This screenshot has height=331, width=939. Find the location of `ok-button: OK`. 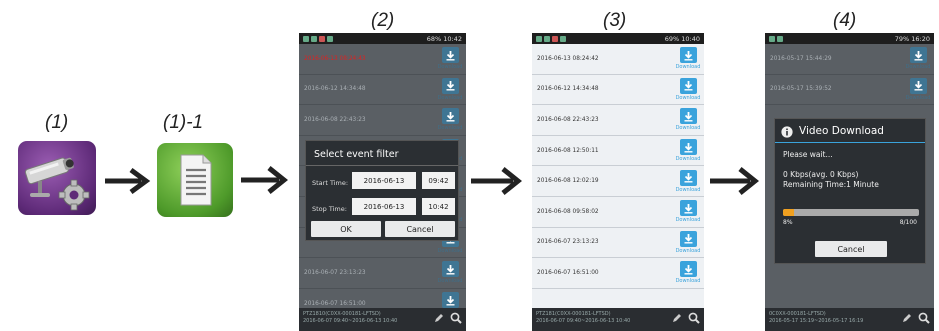

ok-button: OK is located at coordinates (346, 229).